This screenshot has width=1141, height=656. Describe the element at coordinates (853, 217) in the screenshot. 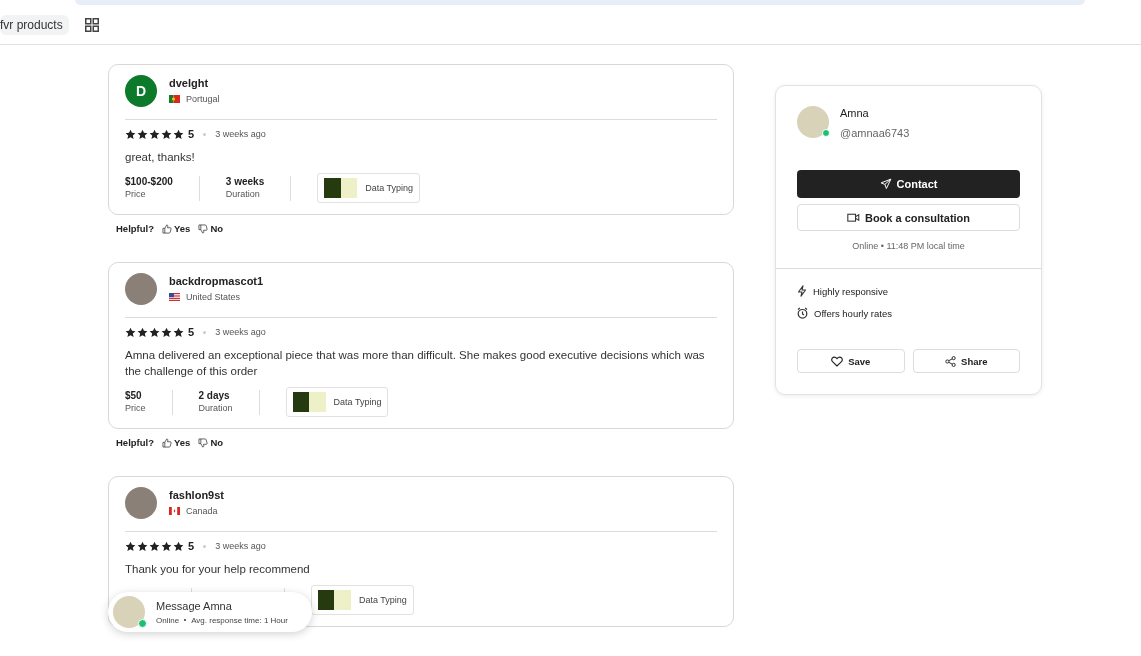

I see `video-camera-icon` at that location.